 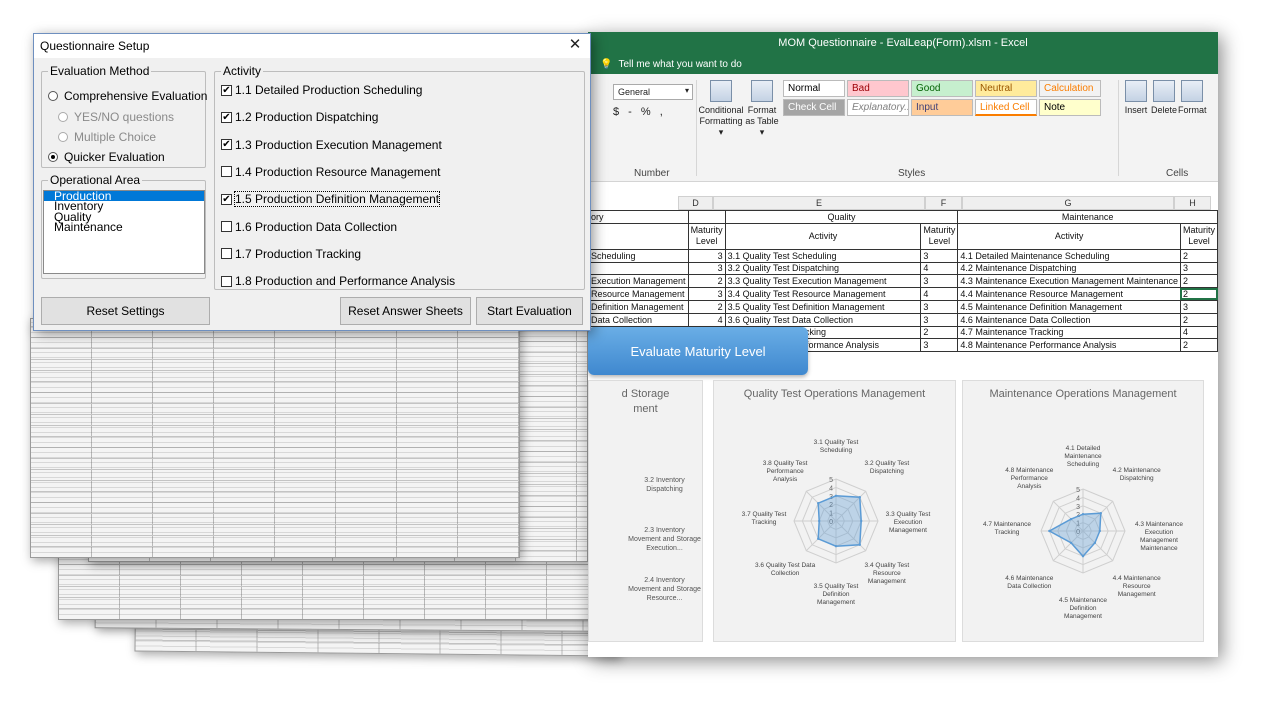 I want to click on activity-checkbox: 1.4 Production Resource Management, so click(x=330, y=172).